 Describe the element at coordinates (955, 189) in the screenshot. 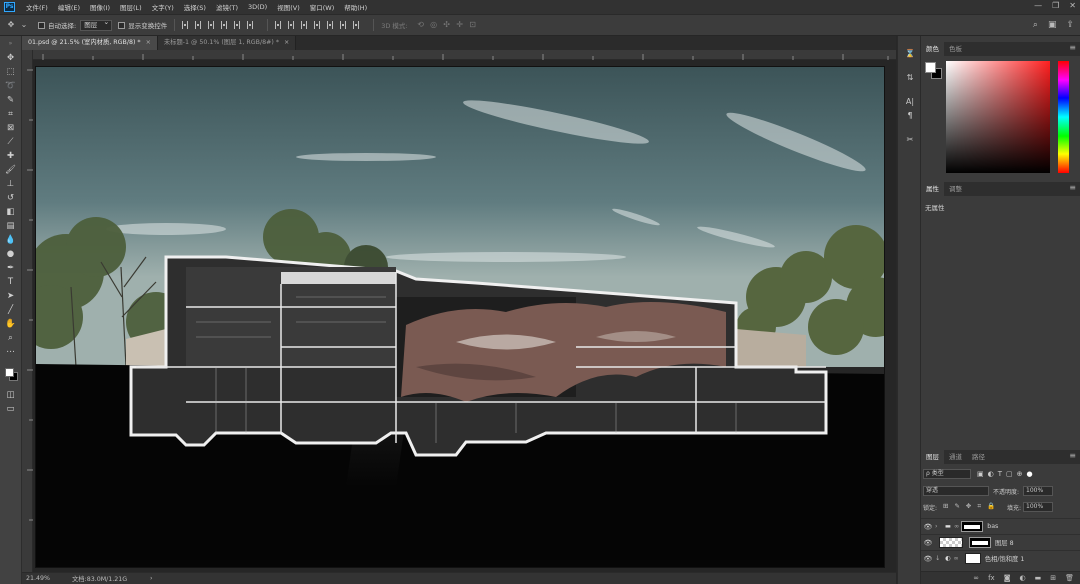

I see `tab-adjustments: 调整` at that location.